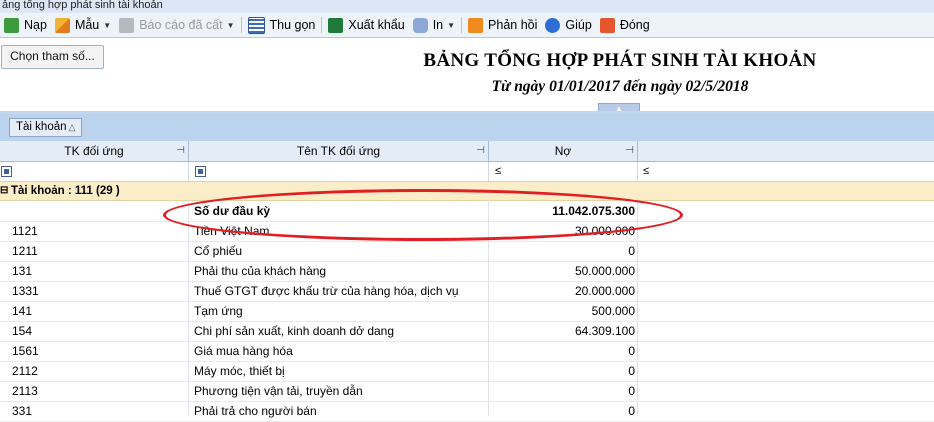 This screenshot has width=934, height=422. Describe the element at coordinates (25, 231) in the screenshot. I see `cell-tk-doi-ung: 1121` at that location.